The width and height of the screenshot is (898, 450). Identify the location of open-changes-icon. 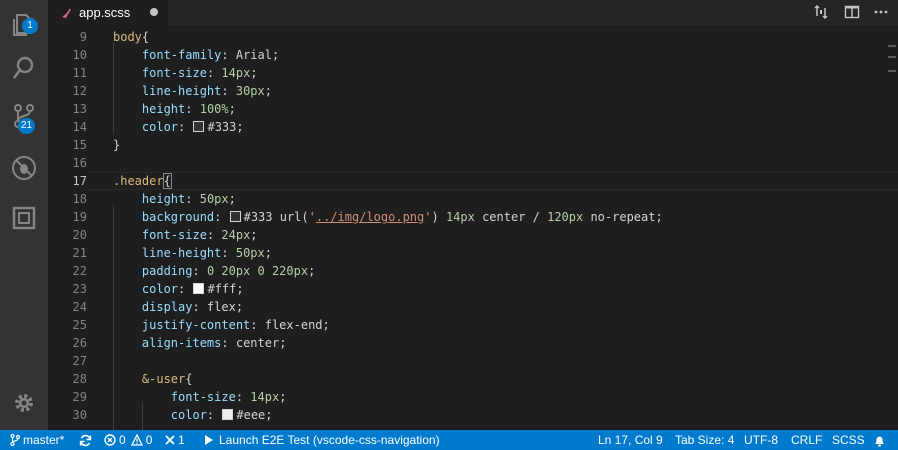
(821, 12).